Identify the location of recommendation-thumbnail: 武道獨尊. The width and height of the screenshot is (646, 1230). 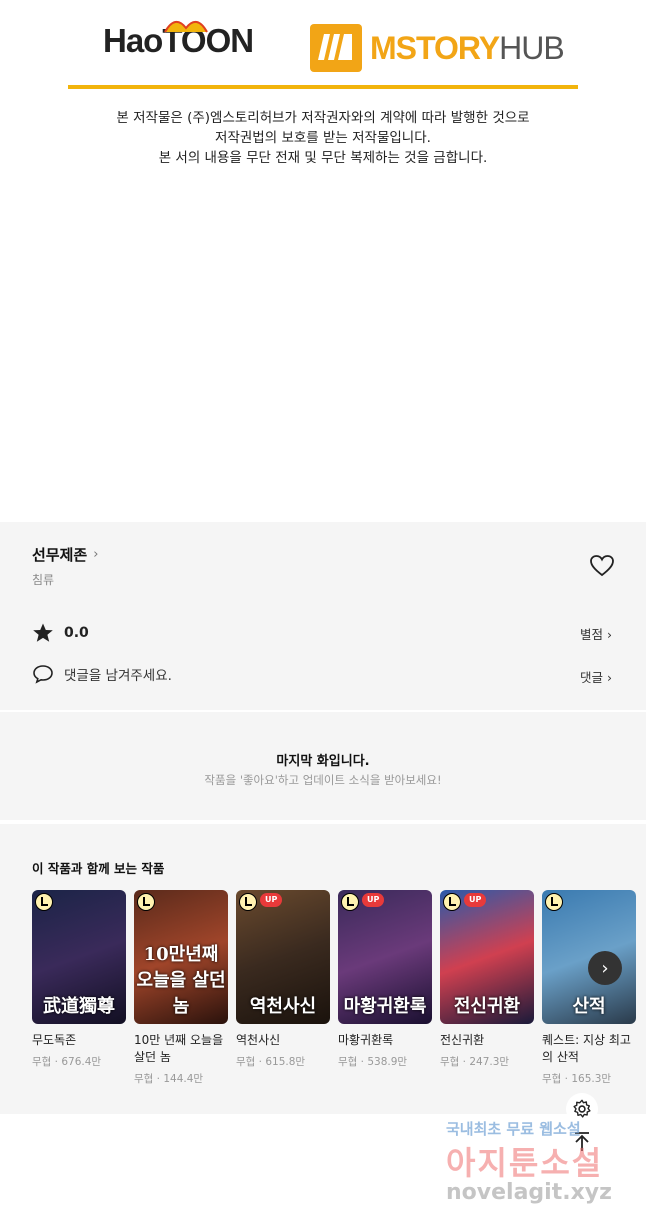
(79, 957).